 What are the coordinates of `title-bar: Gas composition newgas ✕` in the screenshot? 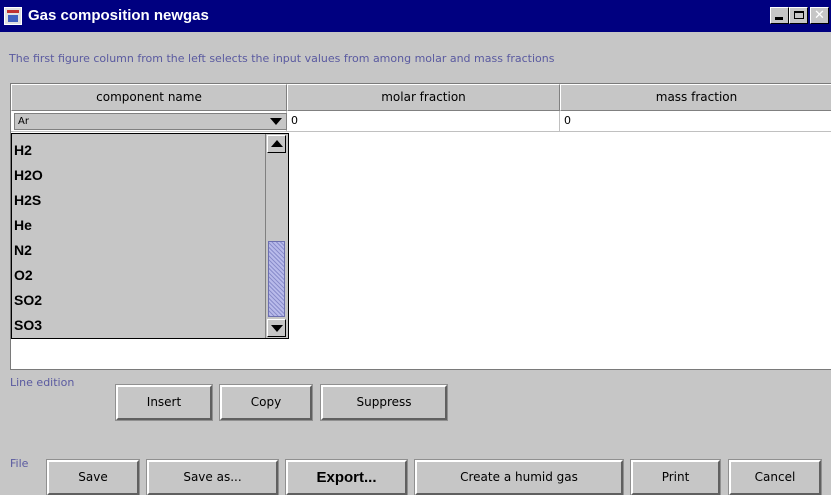 It's located at (415, 16).